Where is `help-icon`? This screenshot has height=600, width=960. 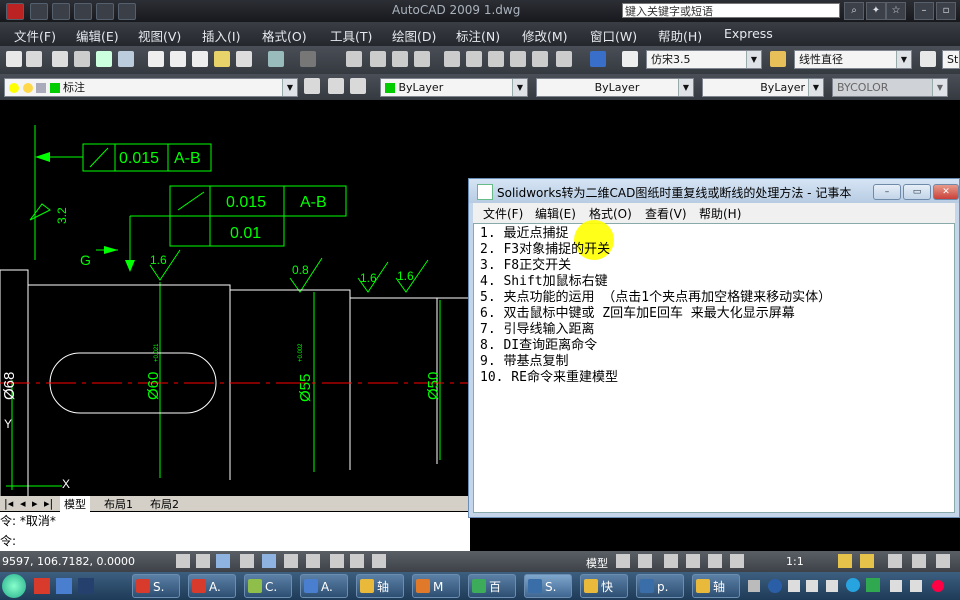 help-icon is located at coordinates (598, 59).